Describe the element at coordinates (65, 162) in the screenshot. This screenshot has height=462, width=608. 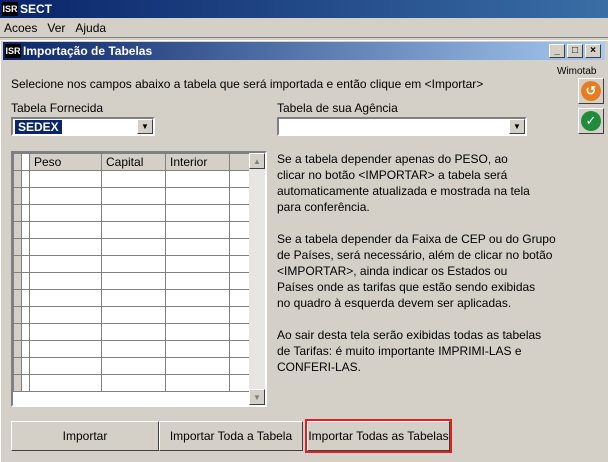
I see `column-header-peso: Peso` at that location.